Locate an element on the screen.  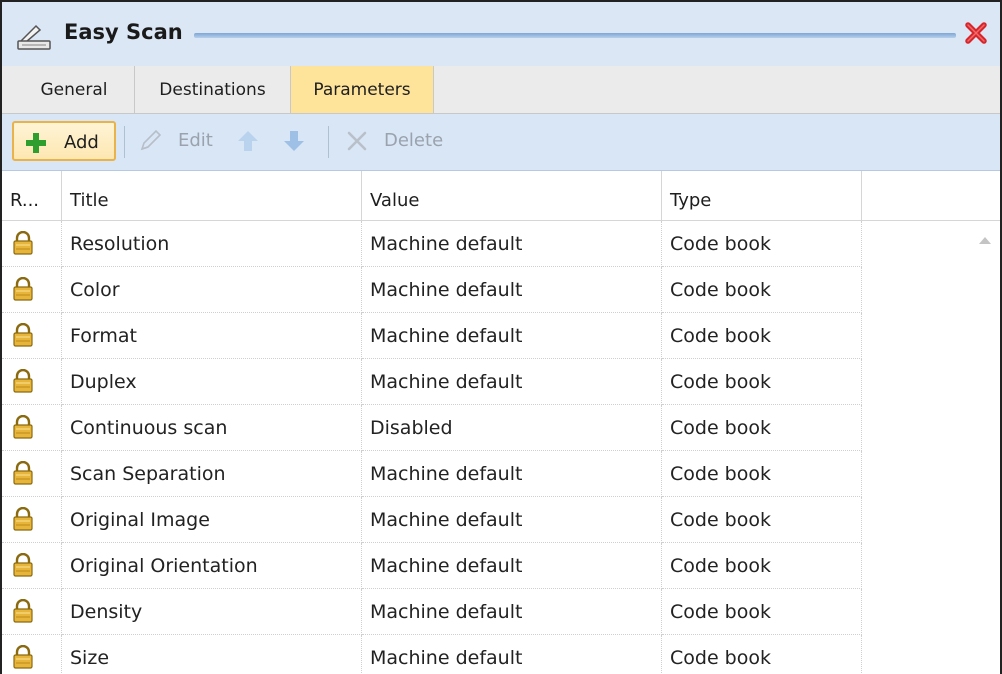
row-title: Density is located at coordinates (212, 612).